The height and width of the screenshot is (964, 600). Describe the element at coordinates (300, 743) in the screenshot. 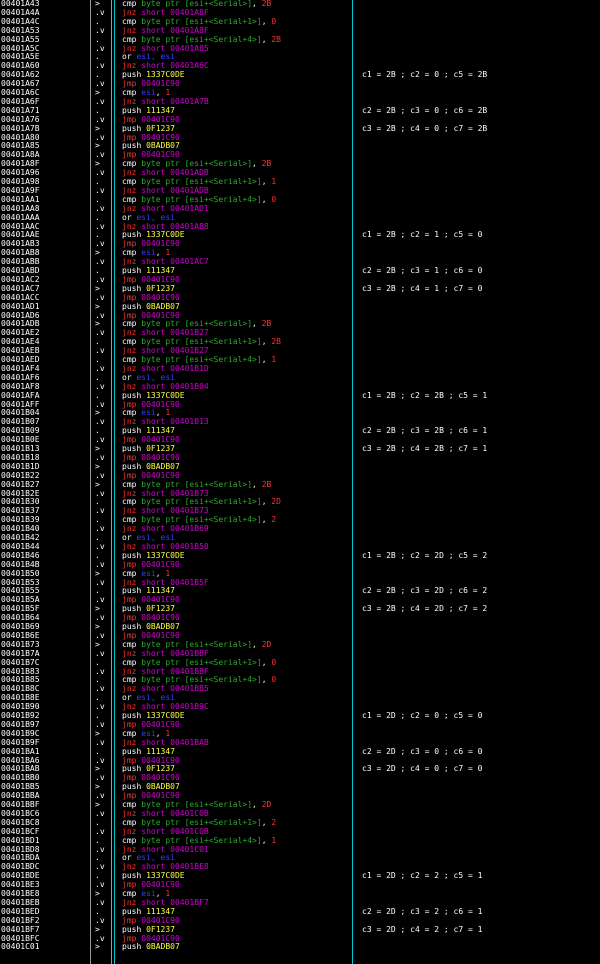

I see `listing-row: 00401B9F .v jnz short 00401BAB` at that location.